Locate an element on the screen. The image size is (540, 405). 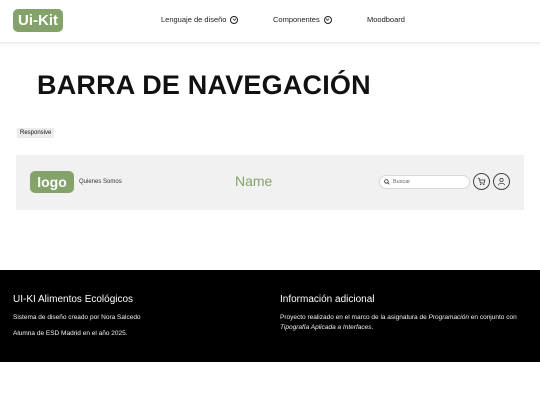
nav-item-moodboard: Moodboard is located at coordinates (386, 19).